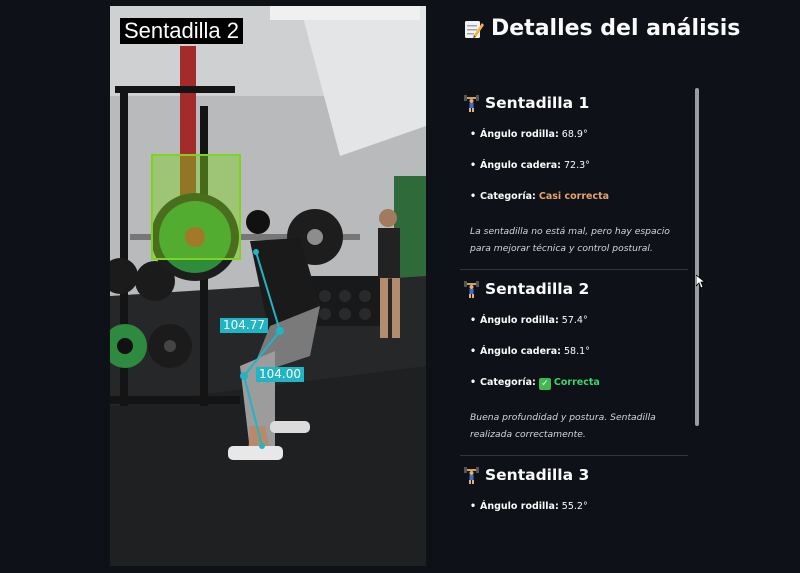  Describe the element at coordinates (474, 29) in the screenshot. I see `memo-icon` at that location.